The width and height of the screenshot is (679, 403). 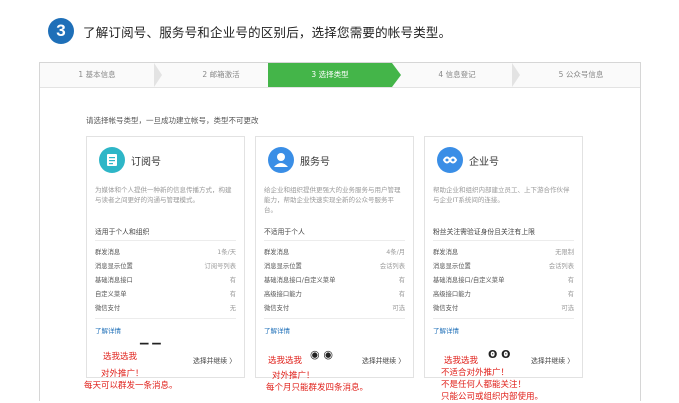 What do you see at coordinates (165, 253) in the screenshot?
I see `feature-row: 群发消息 1条/天` at bounding box center [165, 253].